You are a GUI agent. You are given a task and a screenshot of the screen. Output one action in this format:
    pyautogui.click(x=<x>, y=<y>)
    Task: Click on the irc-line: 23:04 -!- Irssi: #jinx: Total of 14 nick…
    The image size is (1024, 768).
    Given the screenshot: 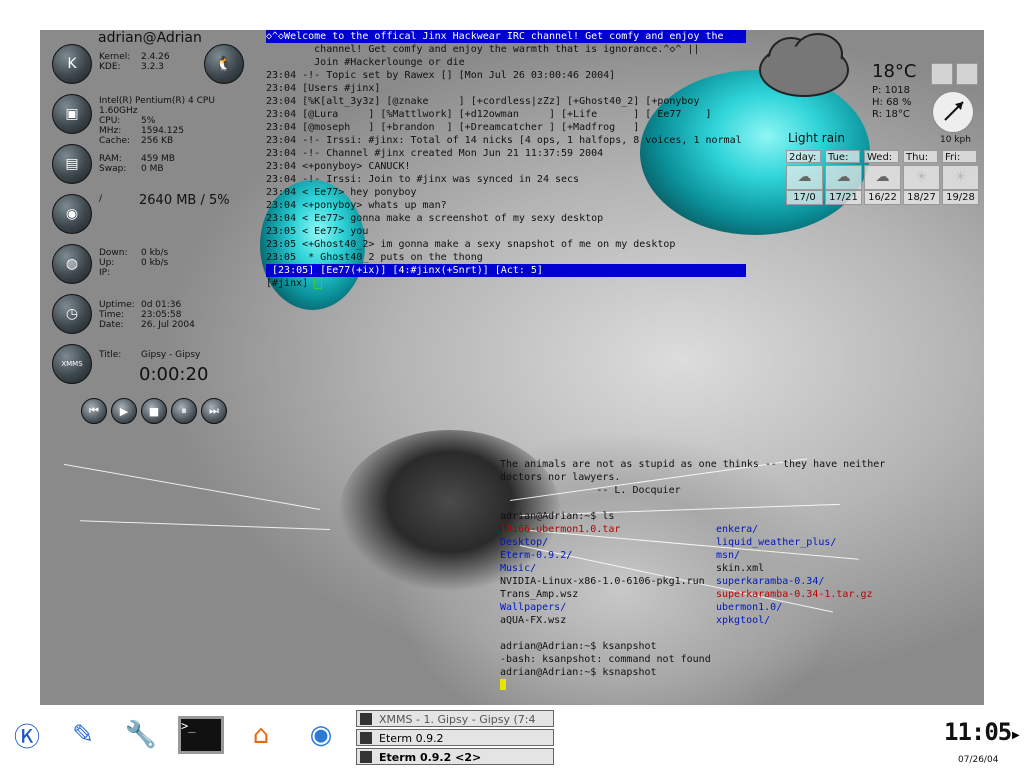 What is the action you would take?
    pyautogui.click(x=504, y=140)
    